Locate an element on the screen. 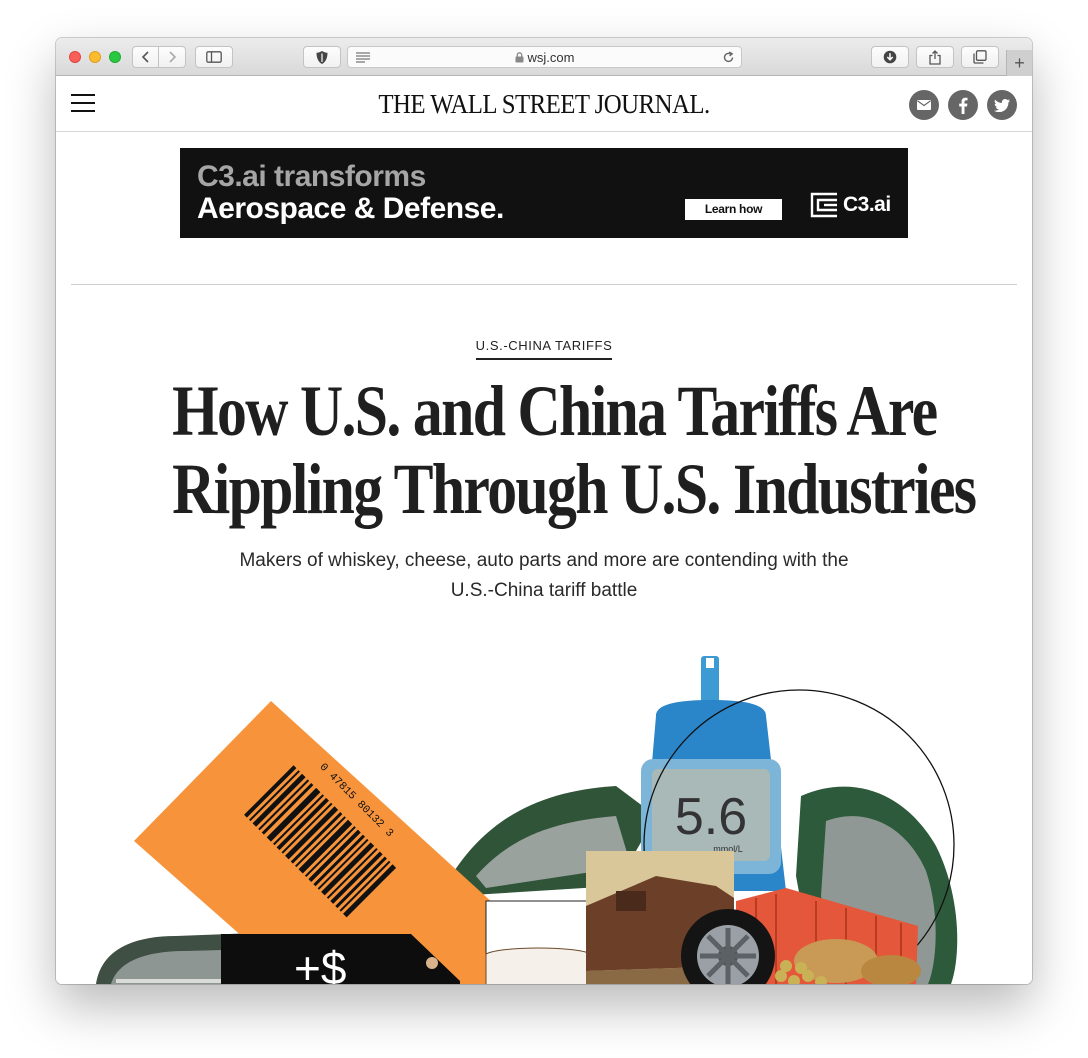 The height and width of the screenshot is (1058, 1088). close-window-button is located at coordinates (75, 57).